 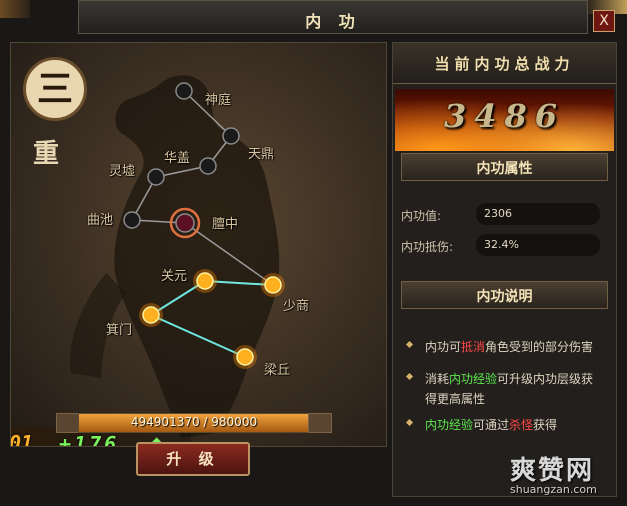 What do you see at coordinates (198, 336) in the screenshot?
I see `meridian-link` at bounding box center [198, 336].